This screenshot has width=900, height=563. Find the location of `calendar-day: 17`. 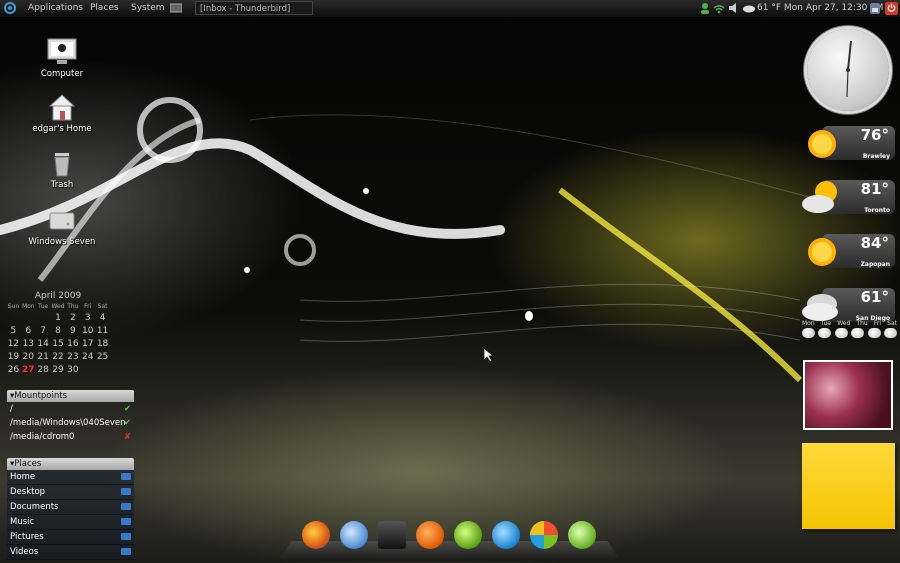

calendar-day: 17 is located at coordinates (87, 344).